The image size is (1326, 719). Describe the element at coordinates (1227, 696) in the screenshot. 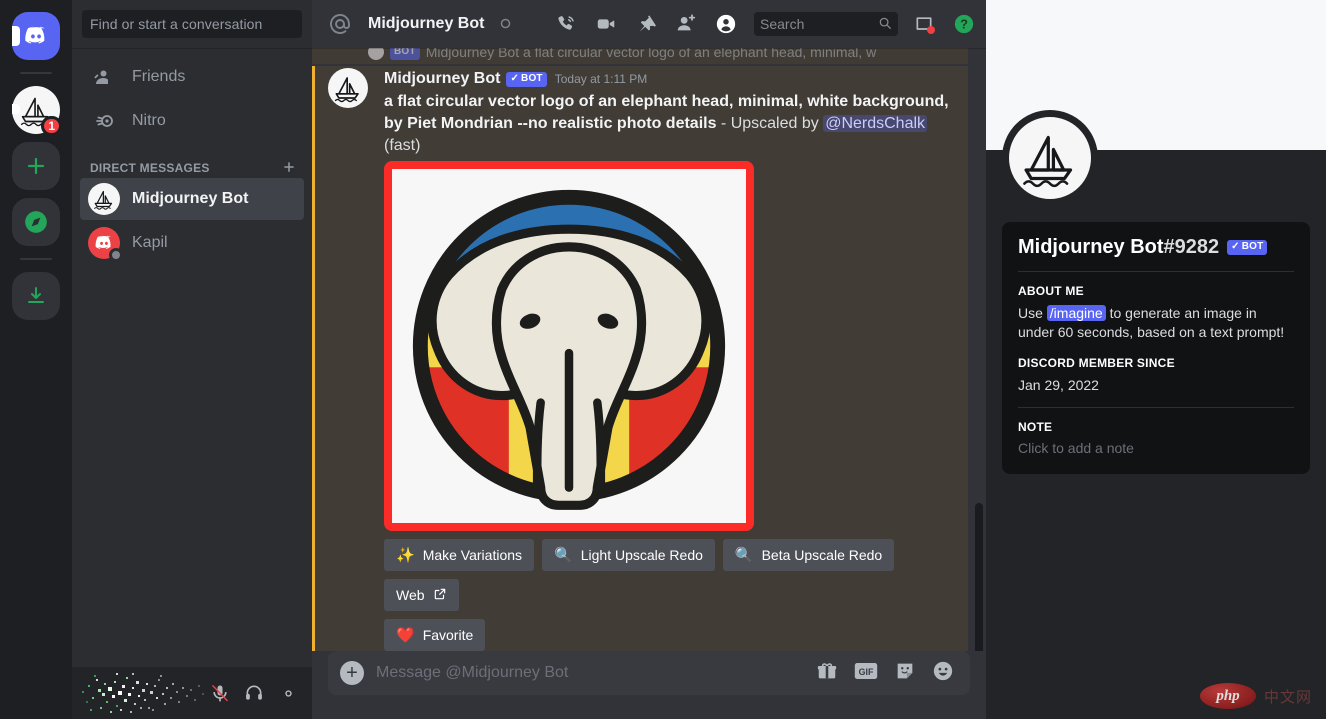

I see `watermark-brand: php` at that location.